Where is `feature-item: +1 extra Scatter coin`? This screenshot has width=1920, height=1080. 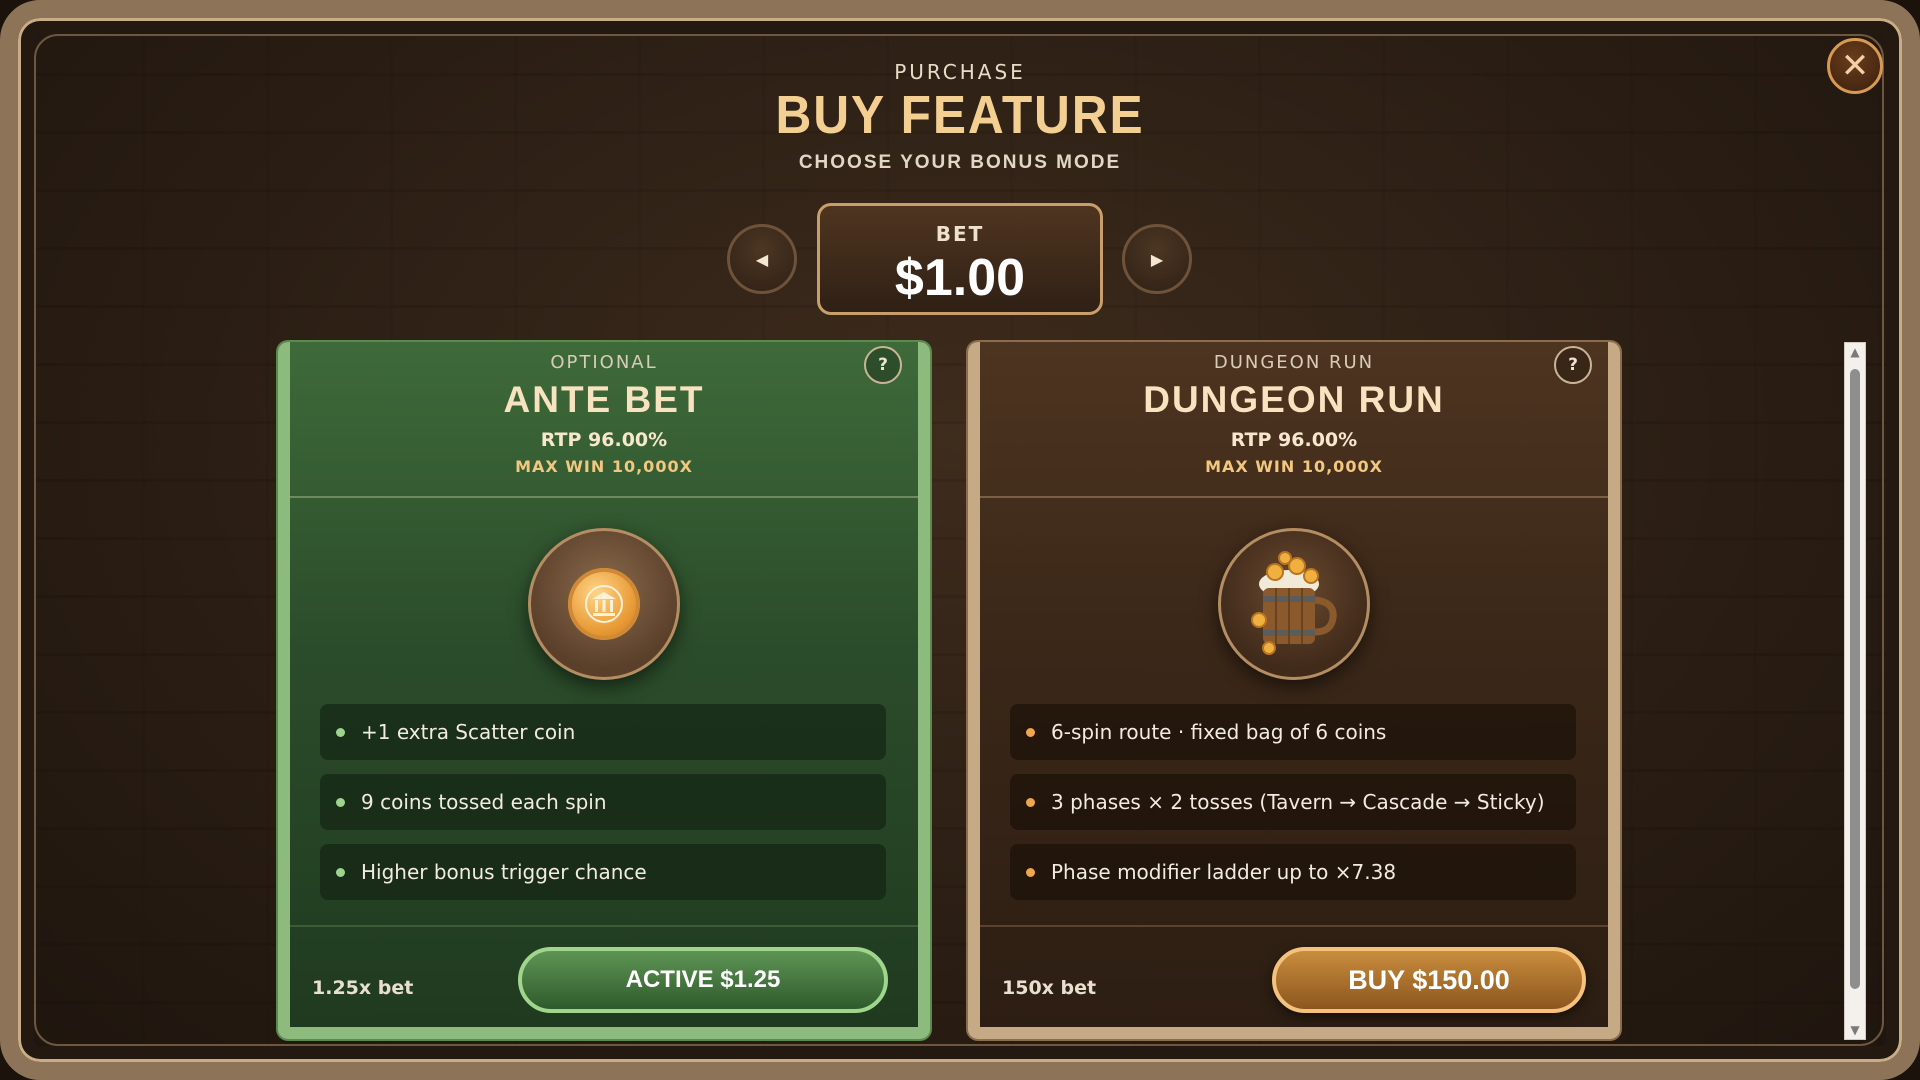
feature-item: +1 extra Scatter coin is located at coordinates (603, 732).